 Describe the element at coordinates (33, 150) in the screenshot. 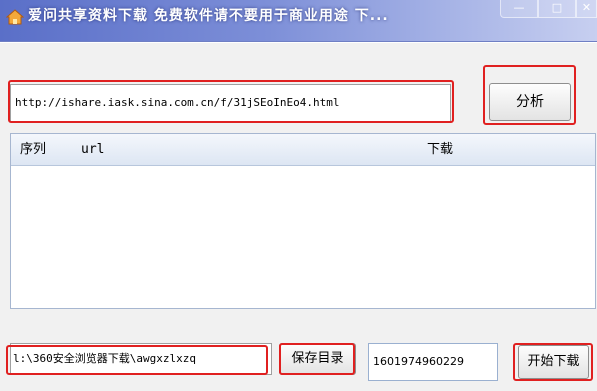

I see `column-header-sequence: 序列` at that location.